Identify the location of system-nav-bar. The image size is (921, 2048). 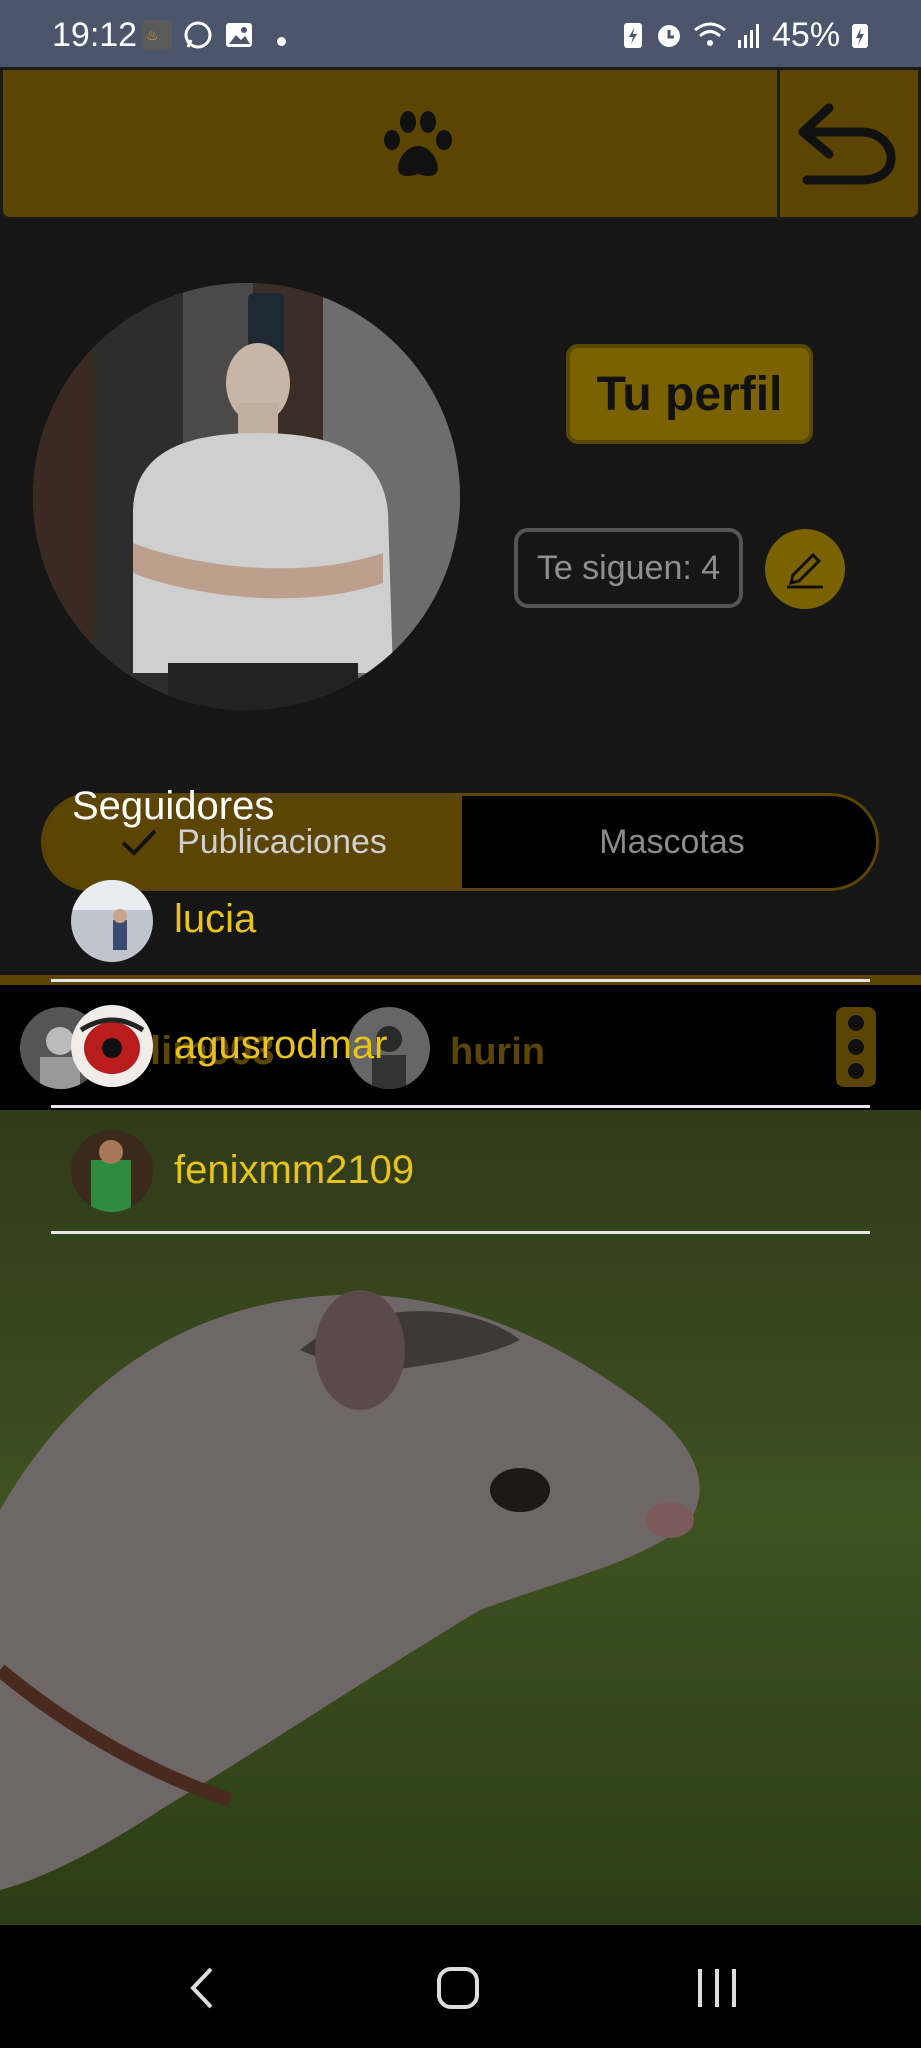
(460, 1986).